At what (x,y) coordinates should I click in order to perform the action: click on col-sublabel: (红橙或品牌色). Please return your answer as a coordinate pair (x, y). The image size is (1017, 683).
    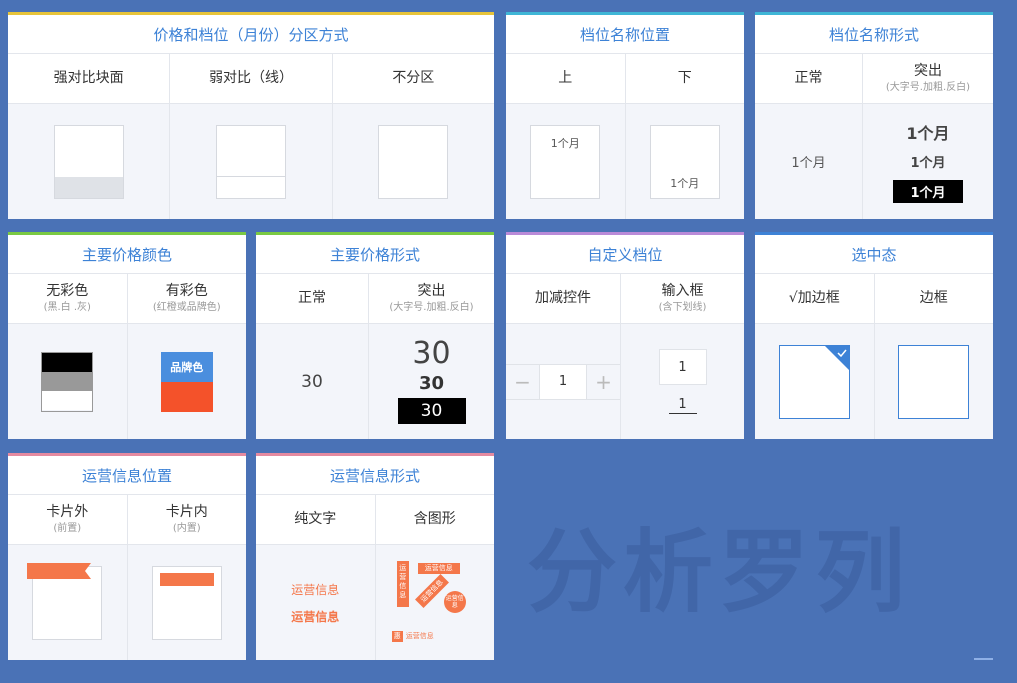
    Looking at the image, I should click on (186, 307).